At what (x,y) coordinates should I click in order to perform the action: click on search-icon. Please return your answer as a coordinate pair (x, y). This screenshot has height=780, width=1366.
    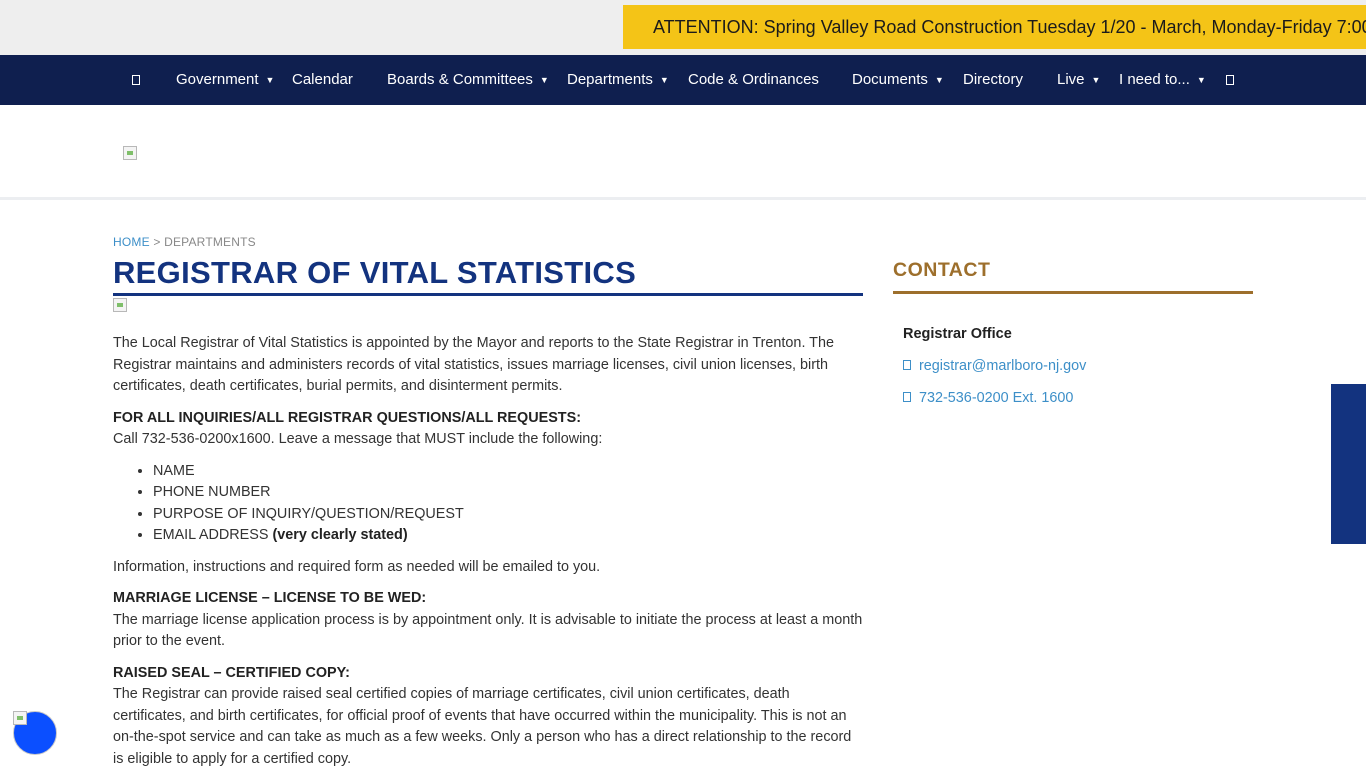
    Looking at the image, I should click on (1230, 80).